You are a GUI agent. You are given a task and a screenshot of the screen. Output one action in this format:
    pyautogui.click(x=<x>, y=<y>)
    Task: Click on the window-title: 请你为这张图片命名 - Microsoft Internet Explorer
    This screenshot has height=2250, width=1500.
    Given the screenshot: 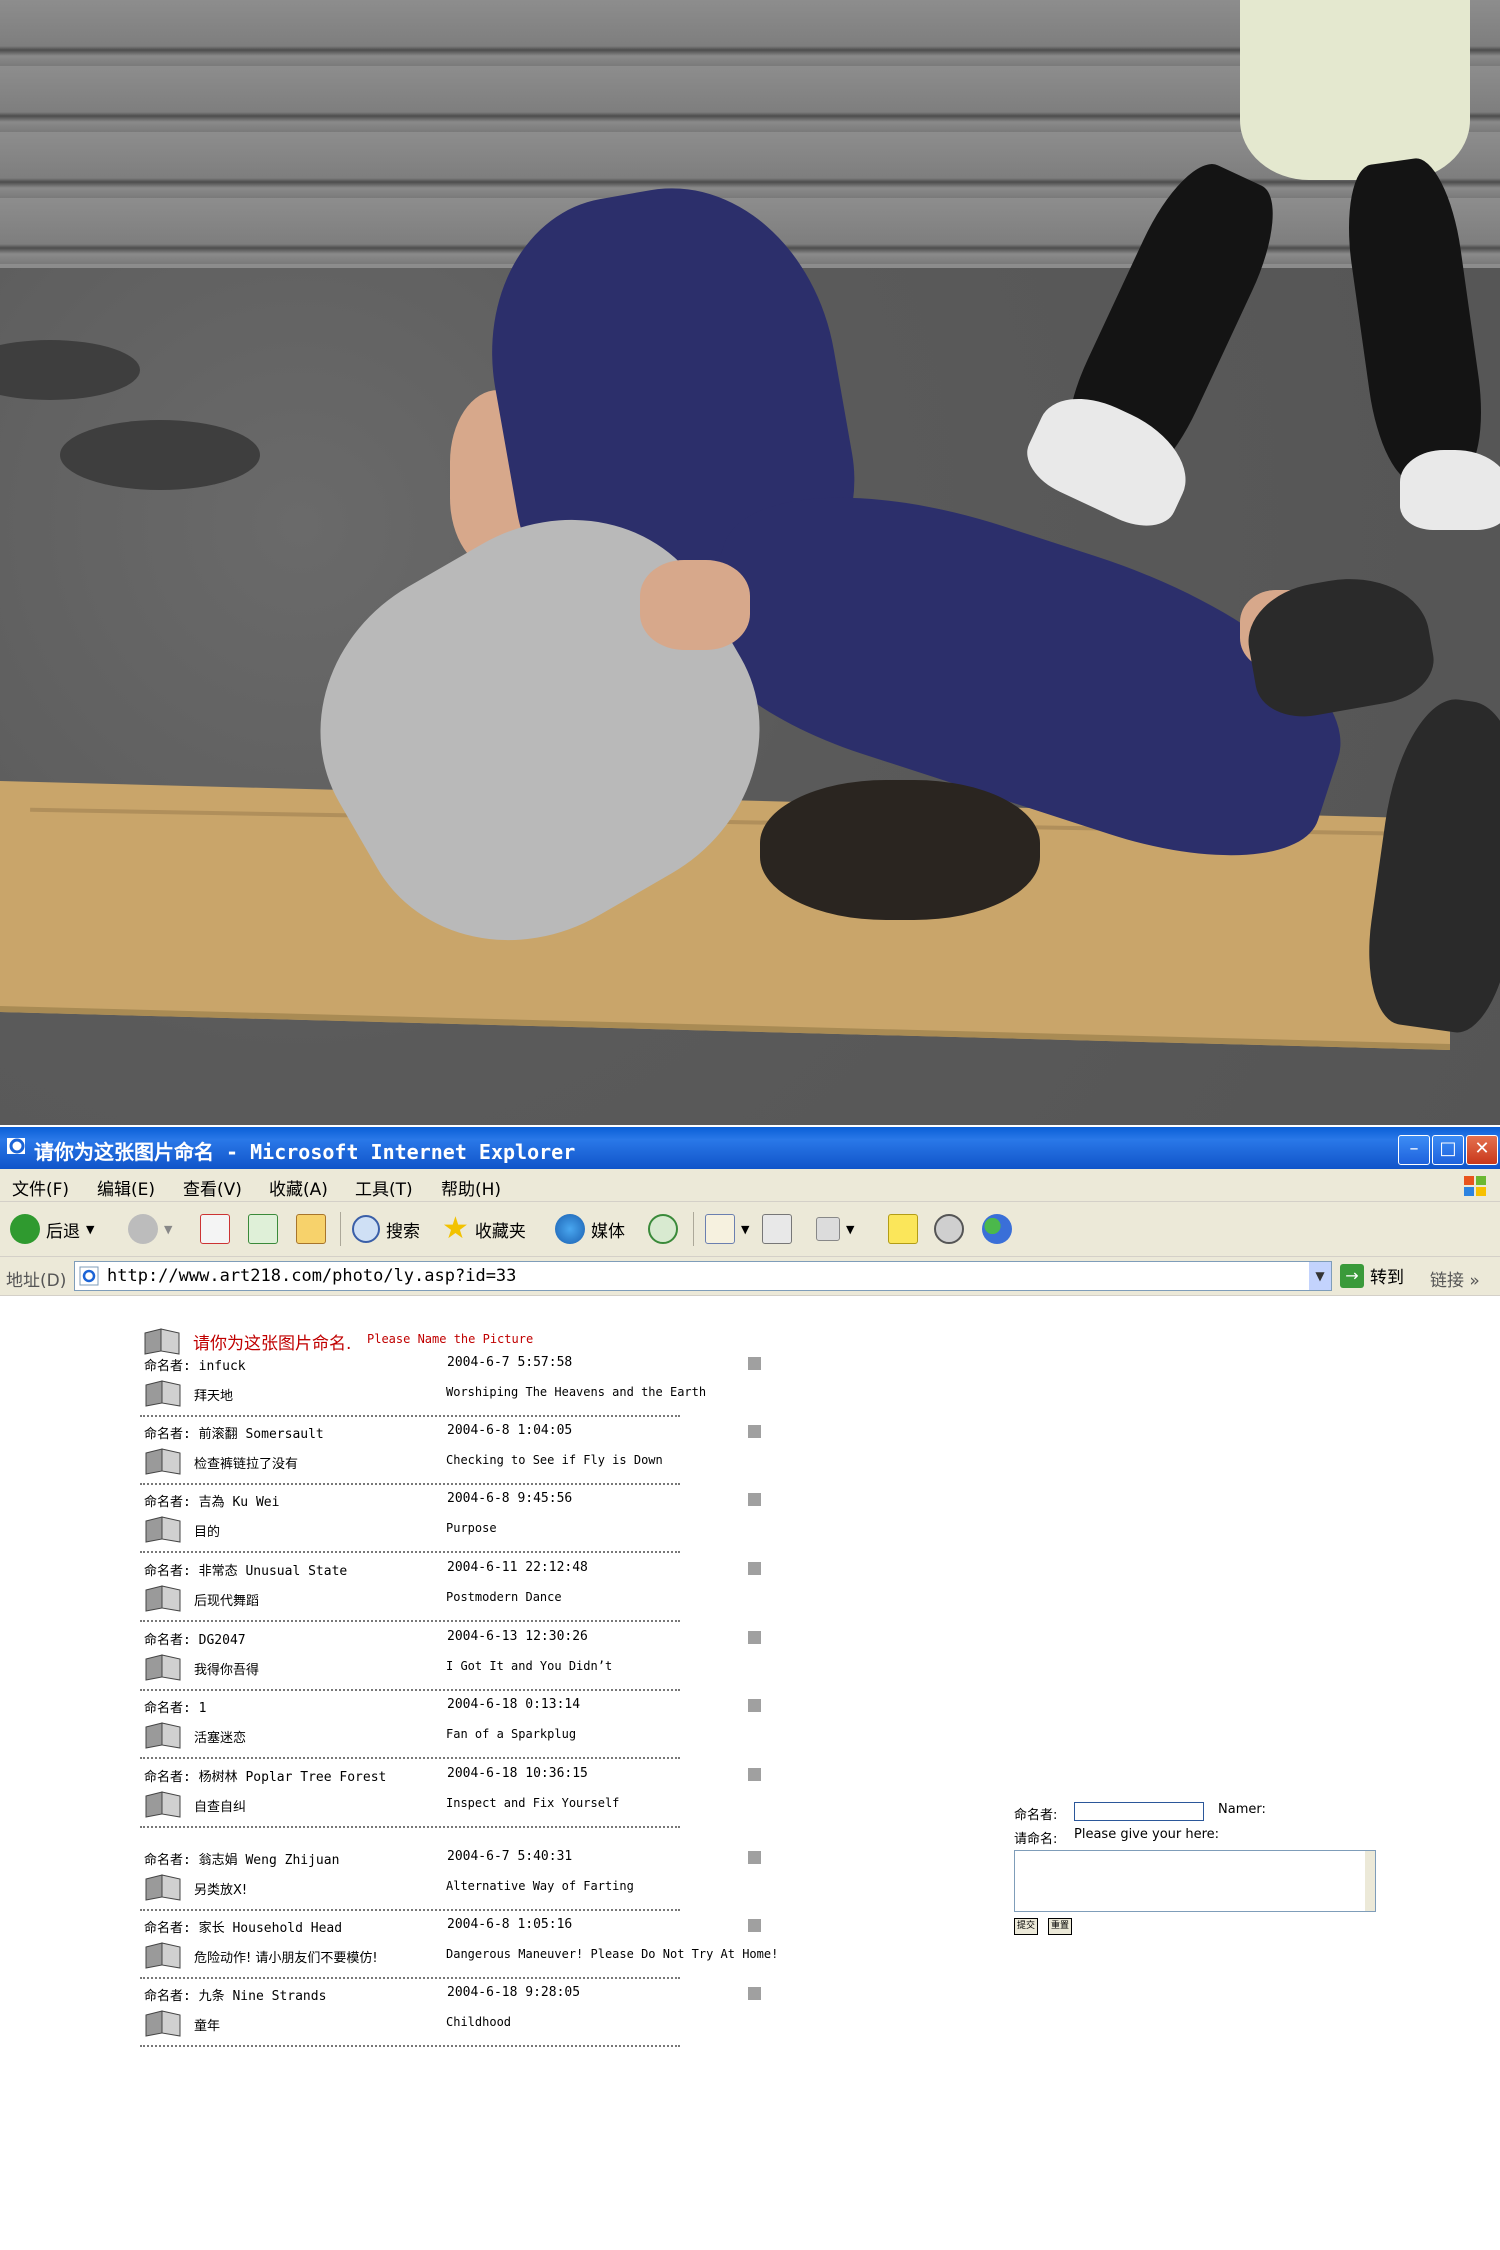 What is the action you would take?
    pyautogui.click(x=305, y=1152)
    